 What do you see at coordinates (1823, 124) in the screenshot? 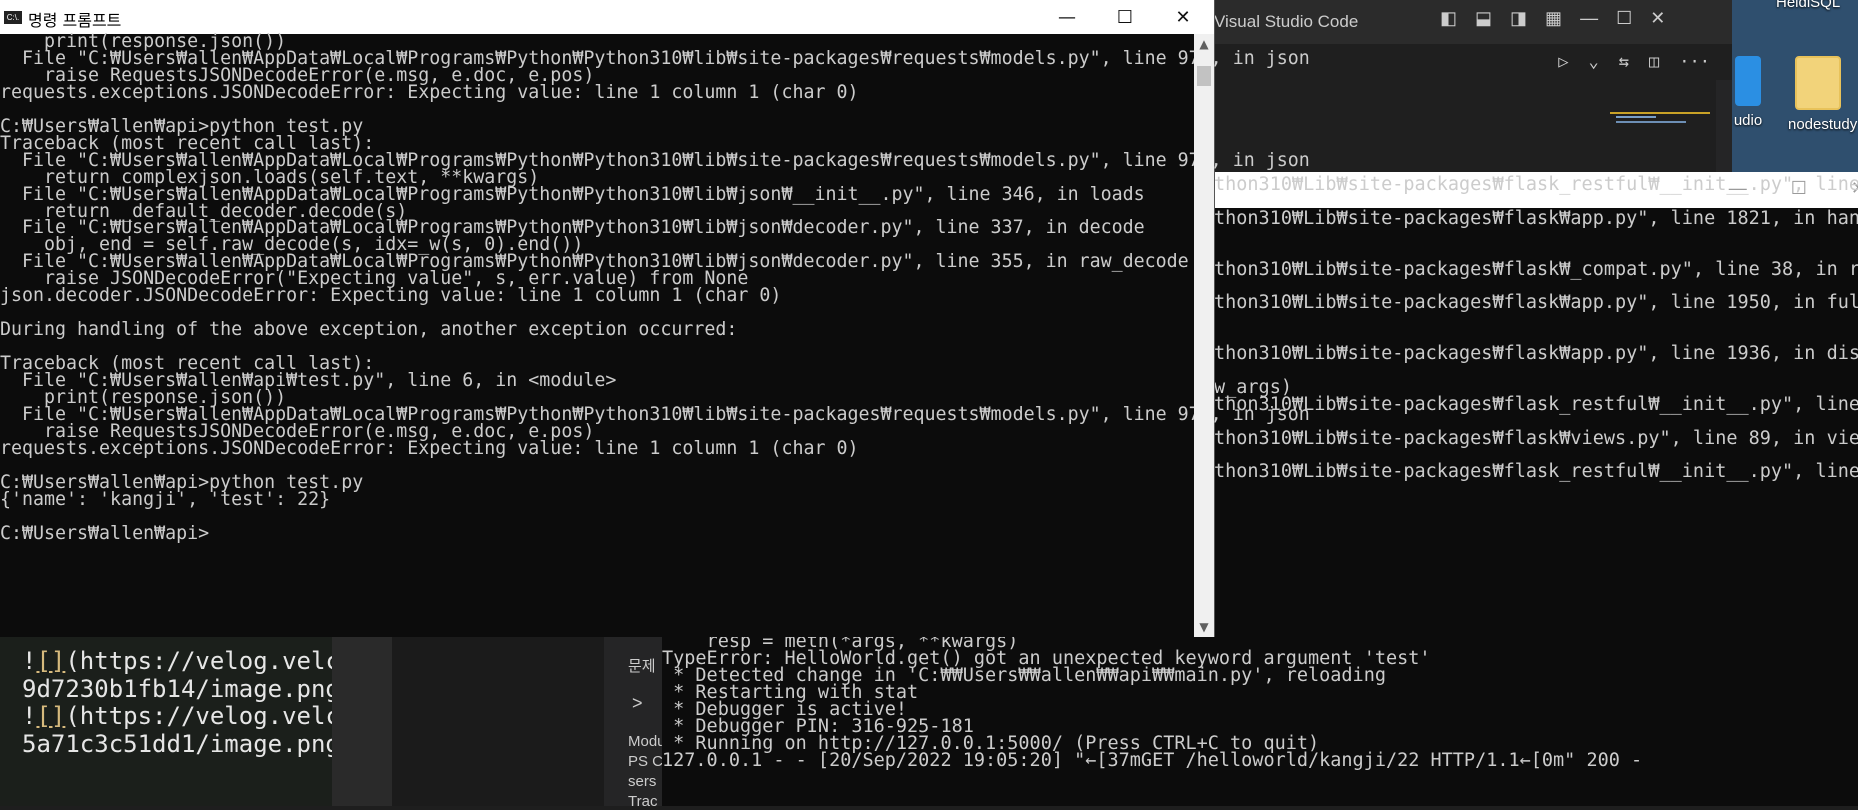
I see `desktop-icon-label: nodestudy` at bounding box center [1823, 124].